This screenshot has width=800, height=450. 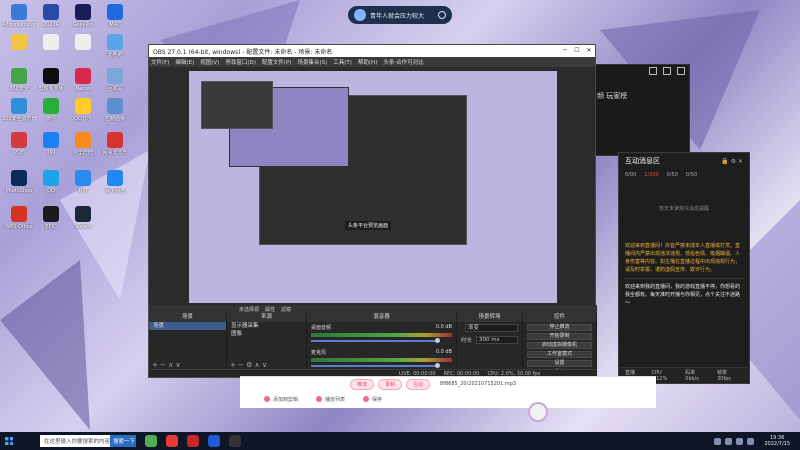 I want to click on desktop-shortcut: Steam, so click(x=83, y=224).